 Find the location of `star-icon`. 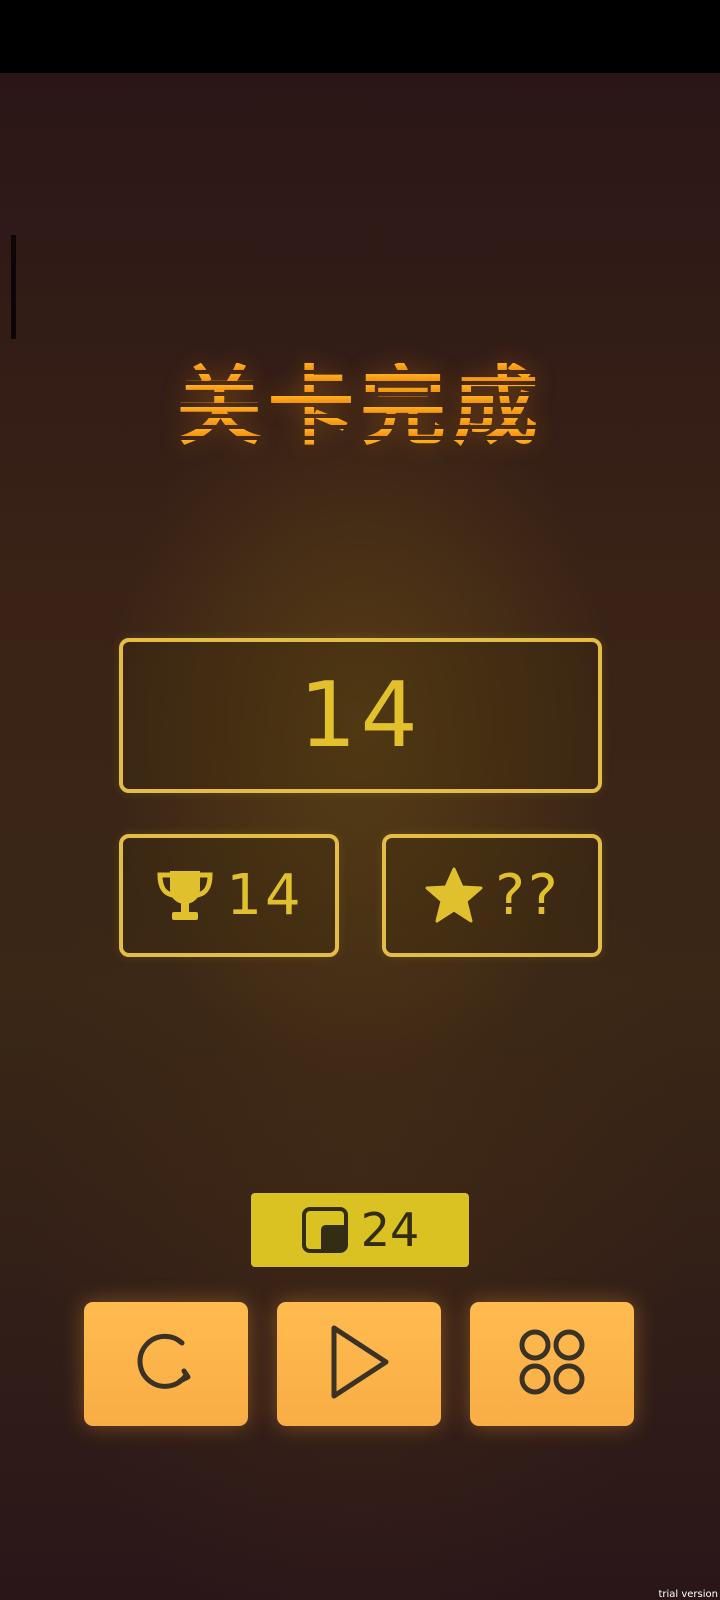

star-icon is located at coordinates (454, 896).